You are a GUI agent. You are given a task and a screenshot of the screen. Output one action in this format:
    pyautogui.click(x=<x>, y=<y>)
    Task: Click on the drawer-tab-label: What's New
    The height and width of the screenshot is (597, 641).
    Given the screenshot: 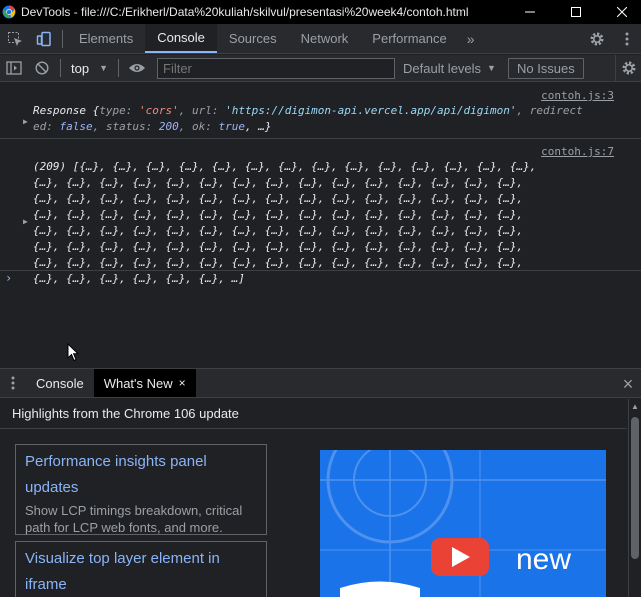 What is the action you would take?
    pyautogui.click(x=138, y=383)
    